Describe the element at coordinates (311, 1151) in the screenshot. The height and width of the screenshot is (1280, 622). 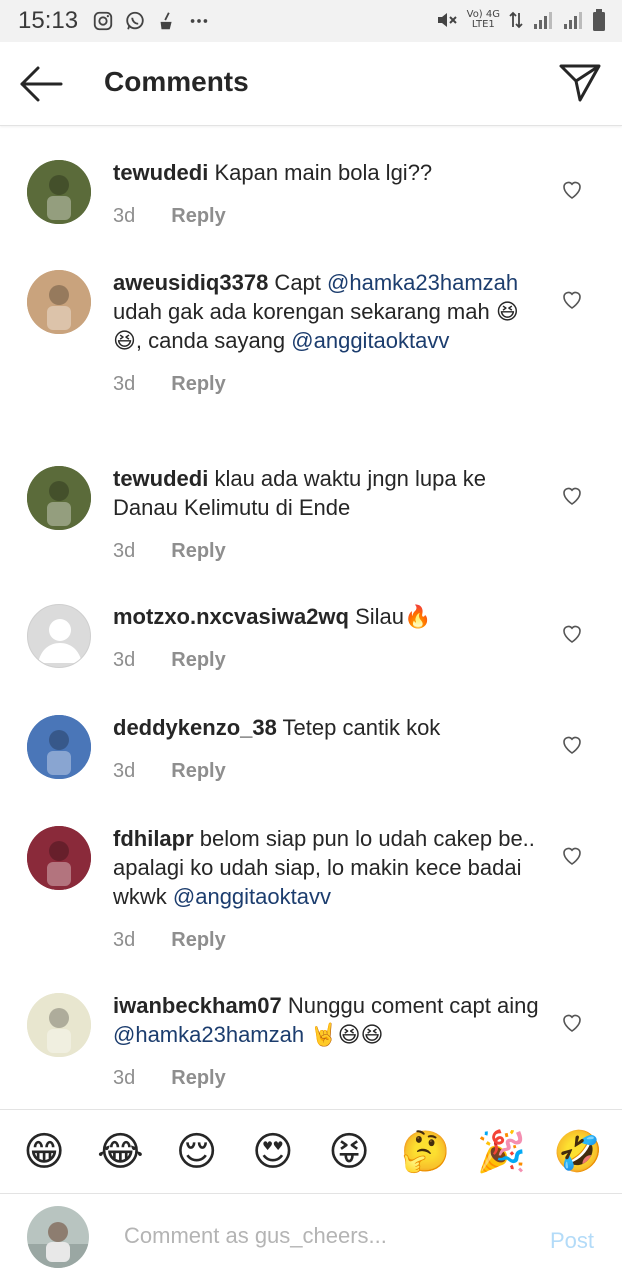
I see `emoji-reaction-bar: 😁 😂 😌 😍 😝 🤔 🎉 🤣` at that location.